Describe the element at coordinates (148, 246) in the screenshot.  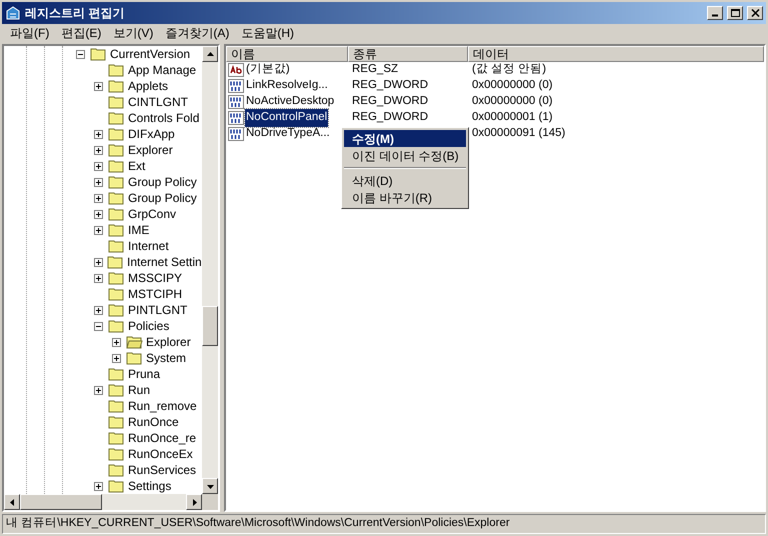
I see `tree-item: Internet` at that location.